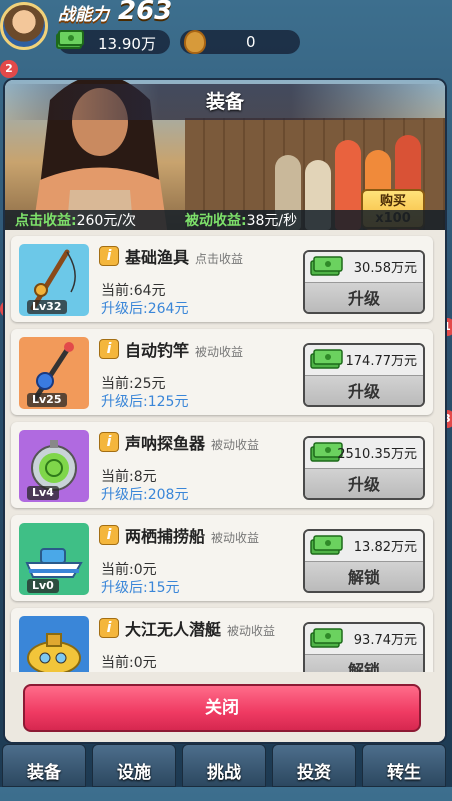  Describe the element at coordinates (44, 765) in the screenshot. I see `nav-equipment: 装备` at that location.